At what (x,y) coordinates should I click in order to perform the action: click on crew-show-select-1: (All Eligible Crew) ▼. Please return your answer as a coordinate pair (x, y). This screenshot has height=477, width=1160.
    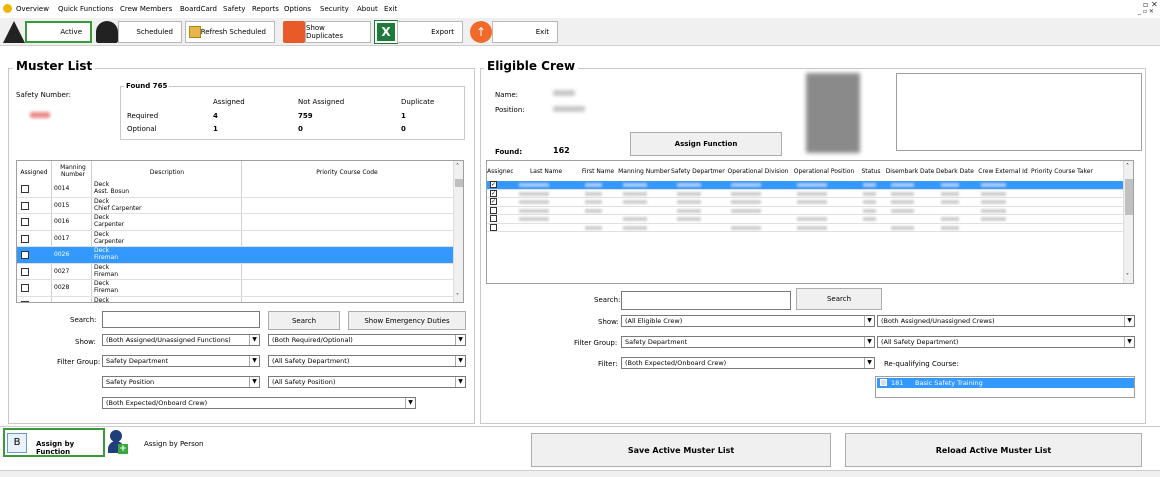
    Looking at the image, I should click on (748, 321).